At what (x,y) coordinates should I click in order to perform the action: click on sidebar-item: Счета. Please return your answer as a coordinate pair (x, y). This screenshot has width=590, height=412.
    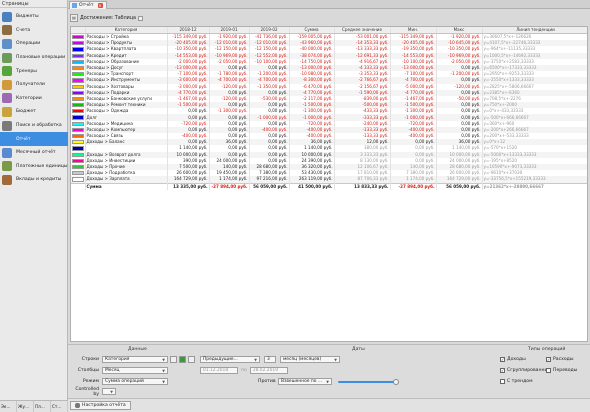
    Looking at the image, I should click on (34, 31).